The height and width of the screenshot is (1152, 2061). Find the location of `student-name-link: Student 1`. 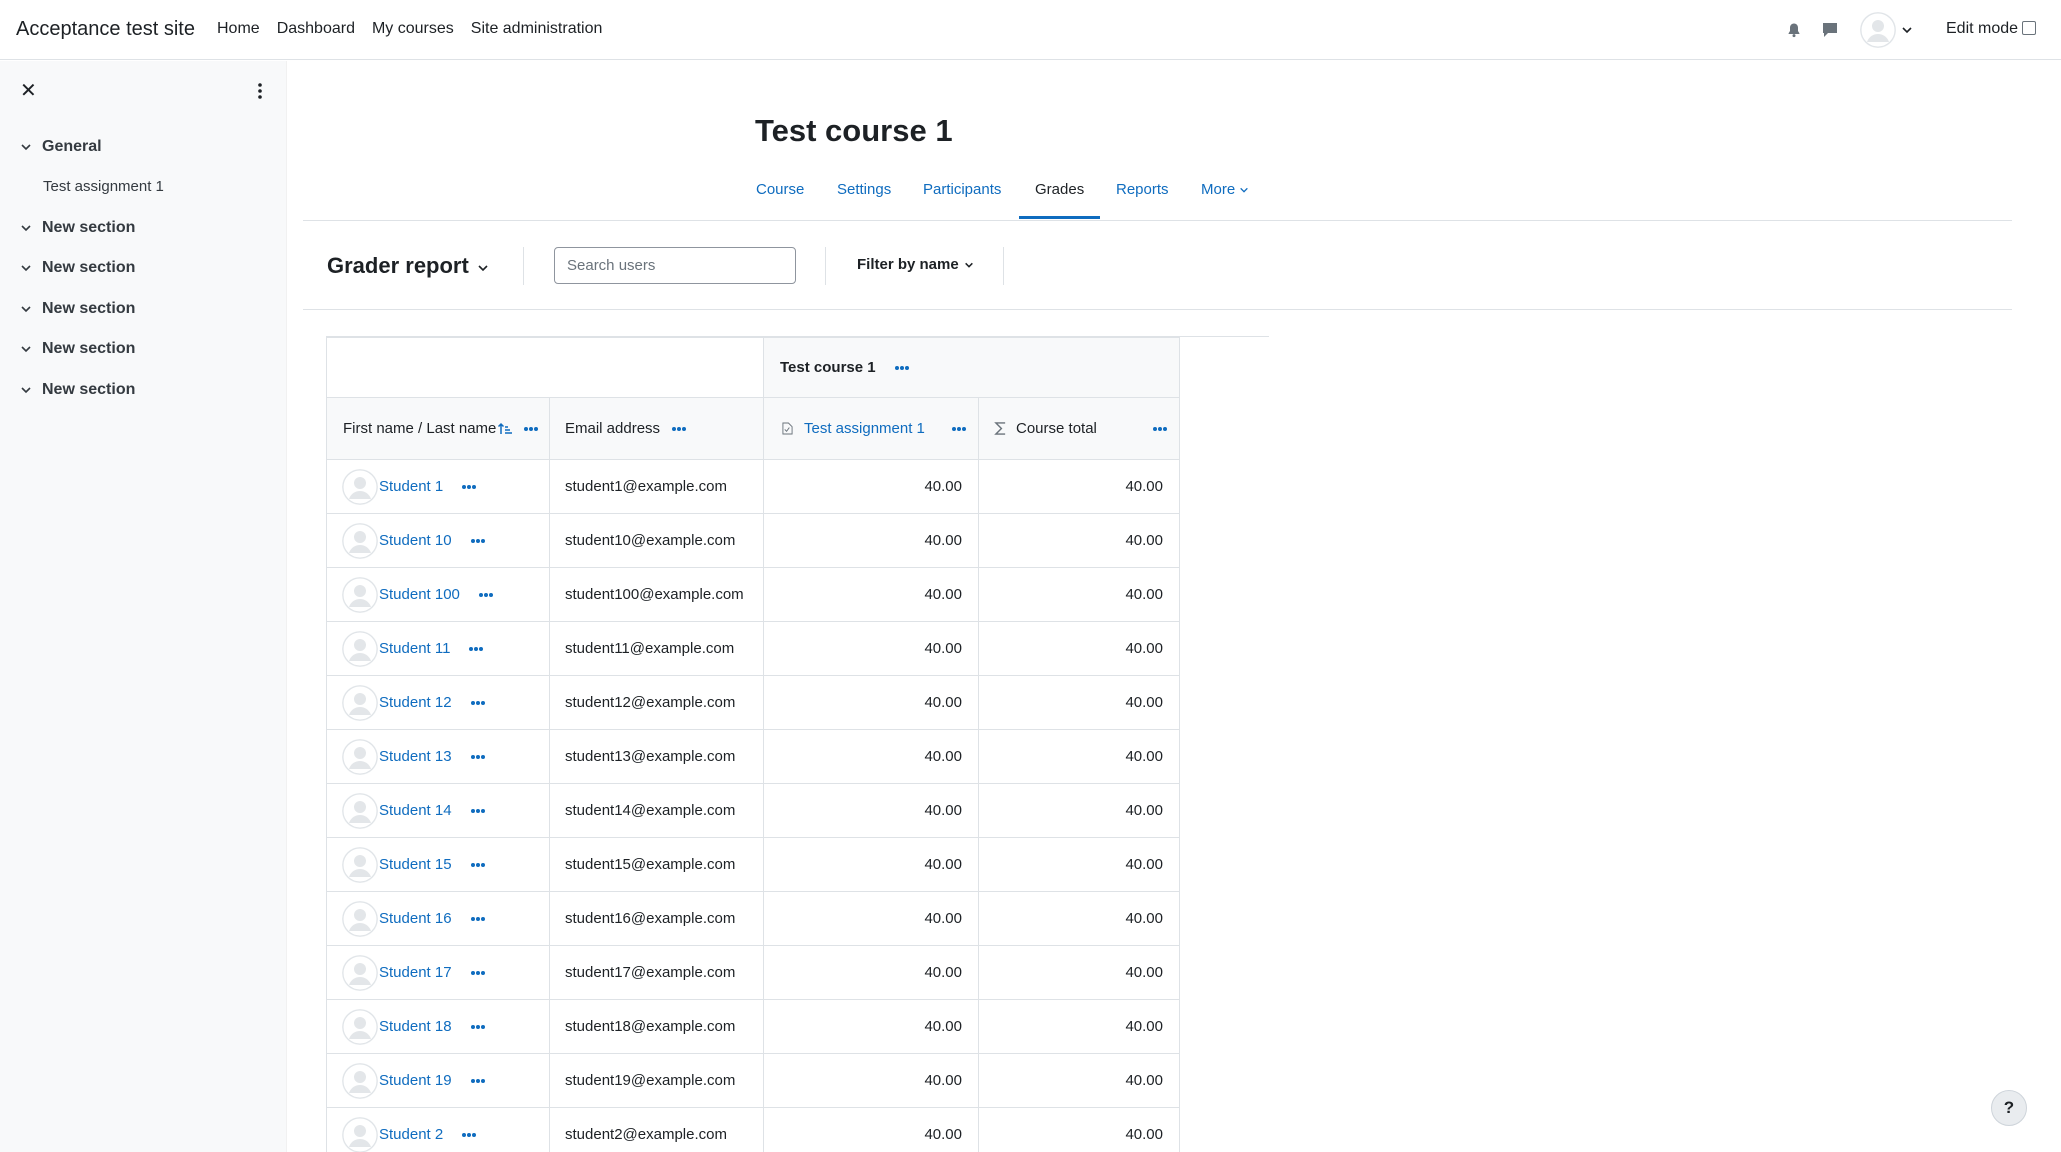

student-name-link: Student 1 is located at coordinates (411, 486).